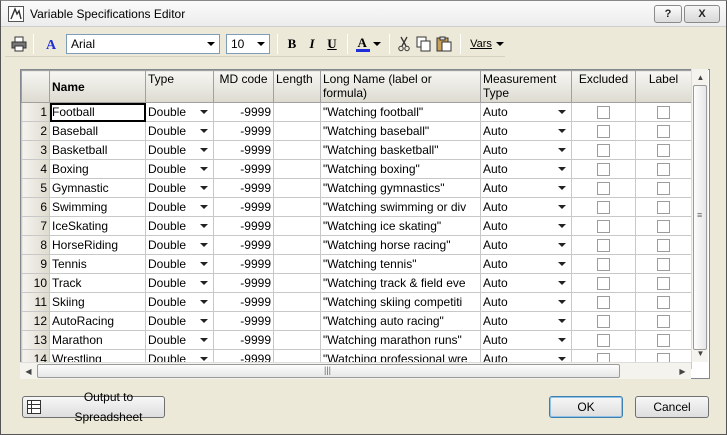  I want to click on cell-long-name: "Watching tennis", so click(400, 264).